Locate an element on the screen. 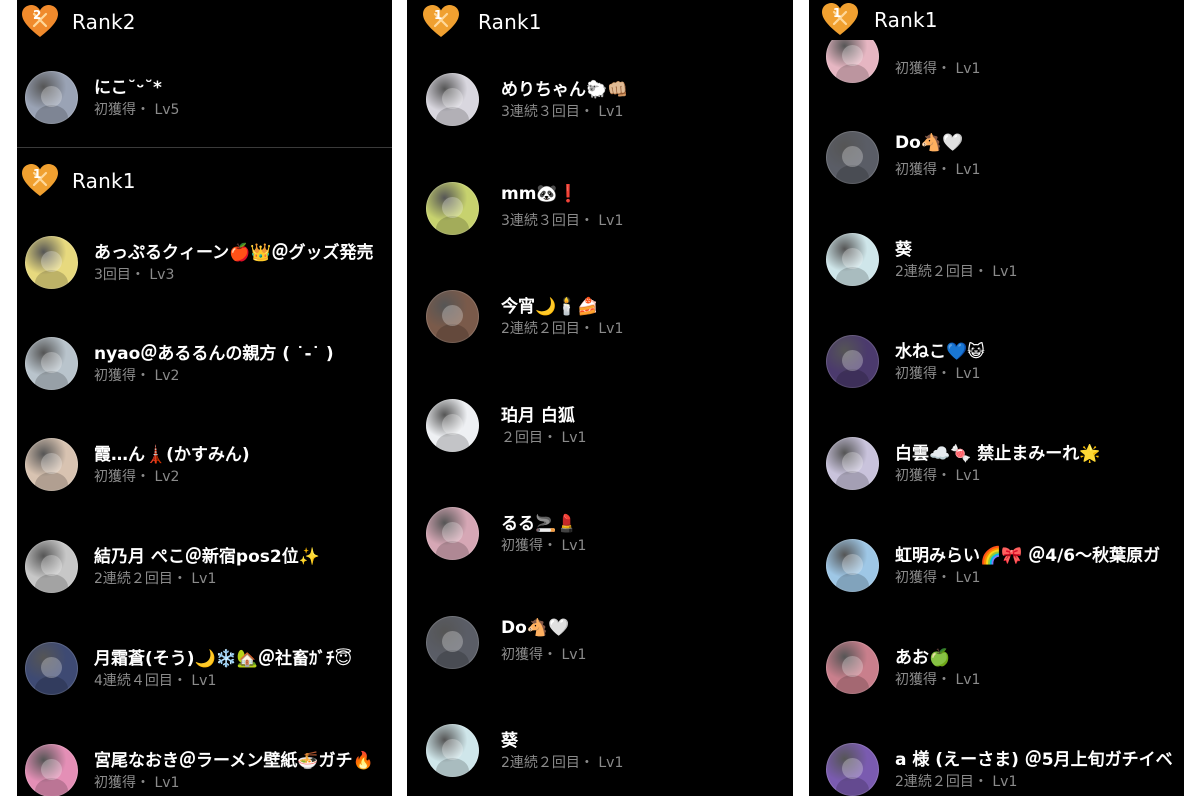  user-name: 今宵🌙🕯️🍰 is located at coordinates (550, 307).